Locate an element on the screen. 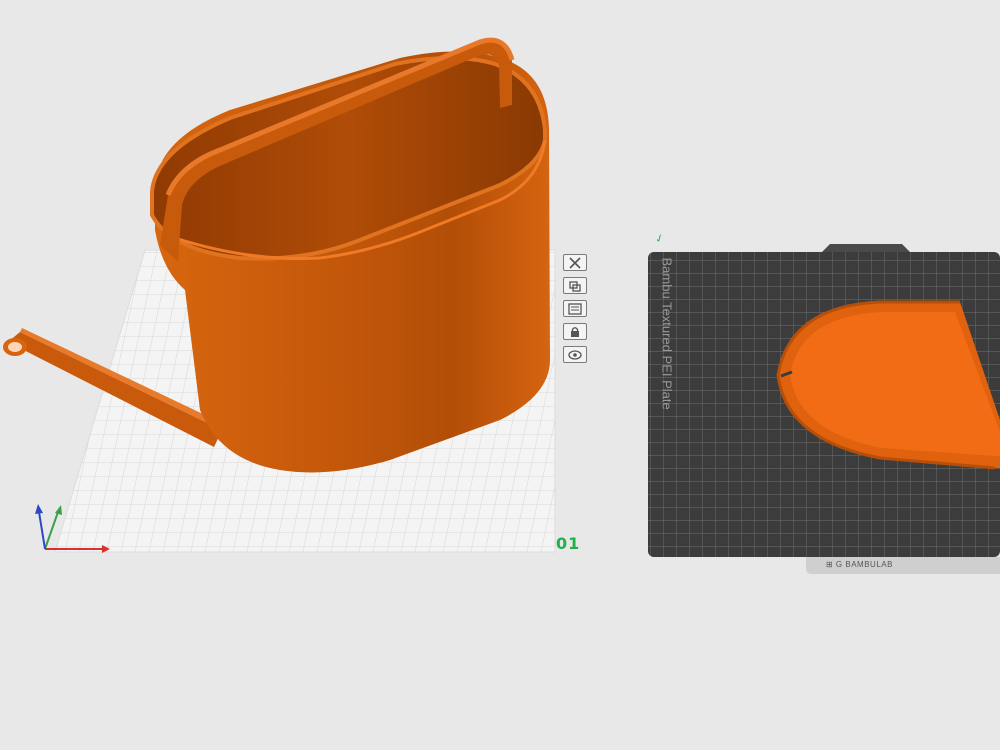 The height and width of the screenshot is (750, 1000). plate-label: Bambu Textured PEI Plate is located at coordinates (667, 333).